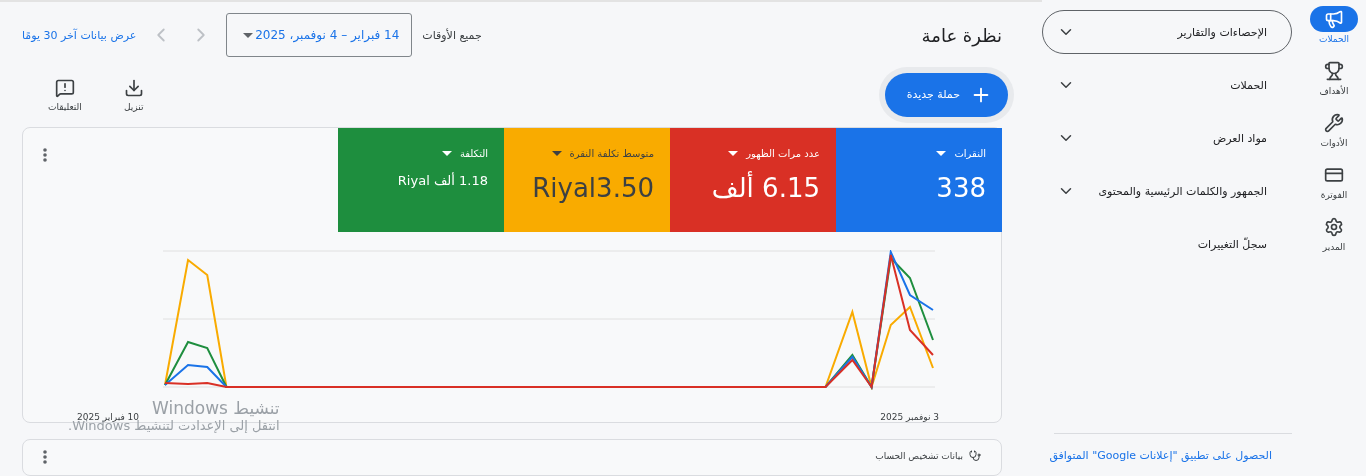 The width and height of the screenshot is (1366, 476). Describe the element at coordinates (975, 456) in the screenshot. I see `stethoscope-icon` at that location.